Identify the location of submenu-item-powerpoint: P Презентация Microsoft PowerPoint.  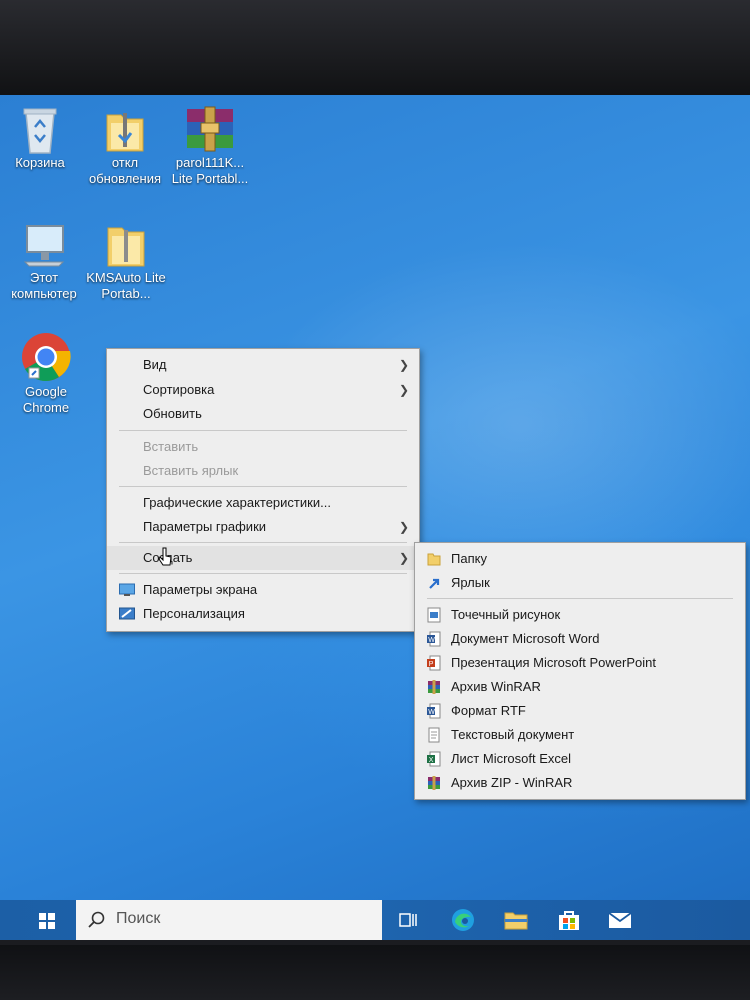
(580, 663).